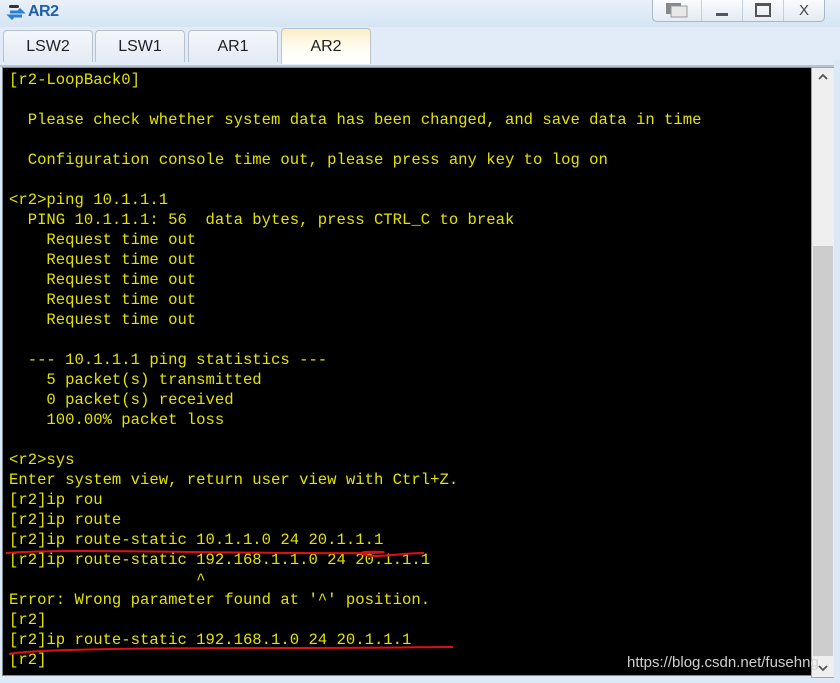 This screenshot has width=840, height=683. Describe the element at coordinates (823, 451) in the screenshot. I see `scroll-thumb` at that location.